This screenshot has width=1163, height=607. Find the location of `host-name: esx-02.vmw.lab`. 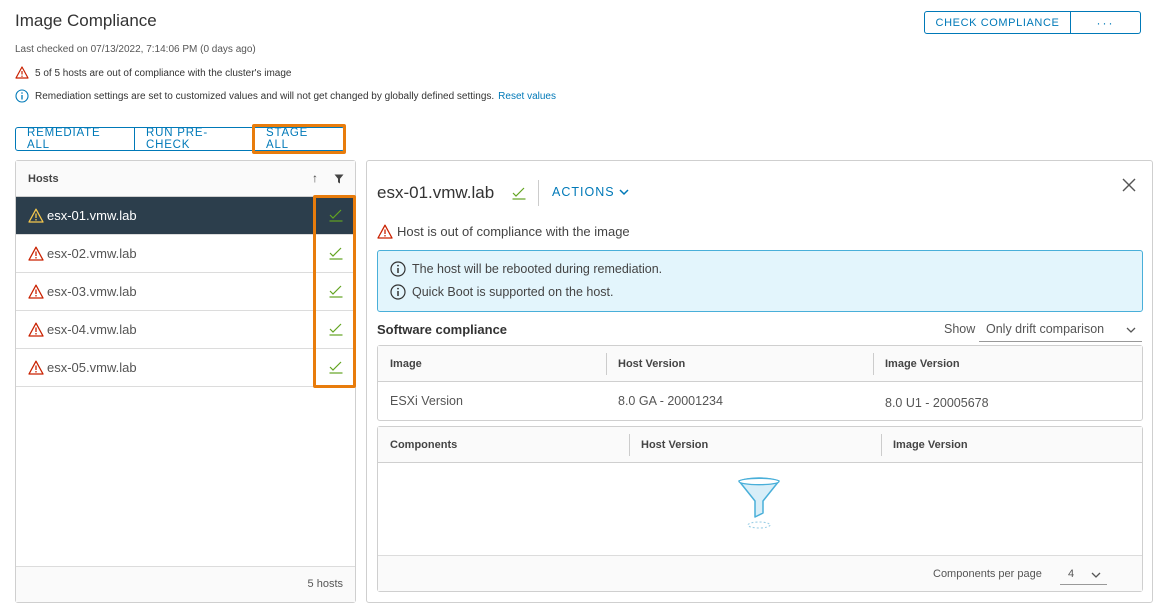

host-name: esx-02.vmw.lab is located at coordinates (92, 253).